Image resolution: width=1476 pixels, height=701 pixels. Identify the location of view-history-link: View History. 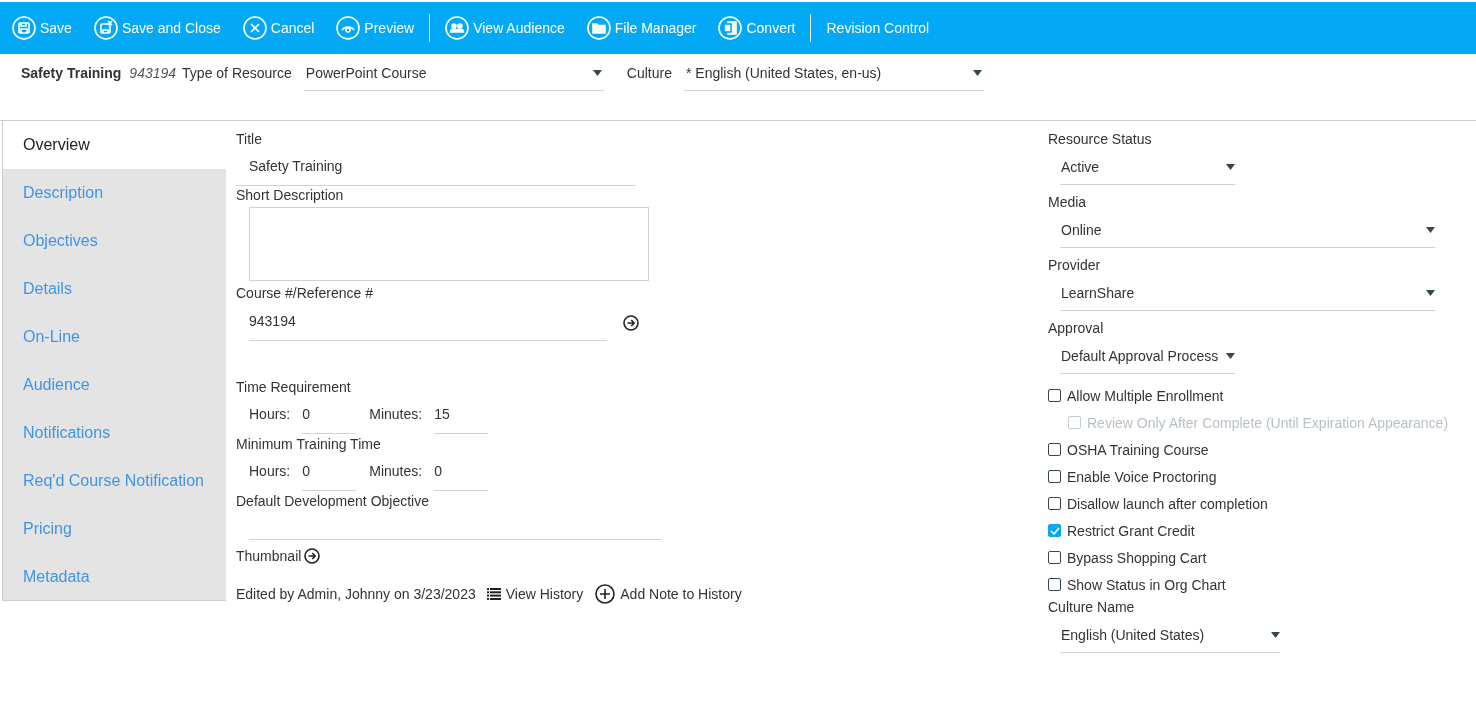
(535, 594).